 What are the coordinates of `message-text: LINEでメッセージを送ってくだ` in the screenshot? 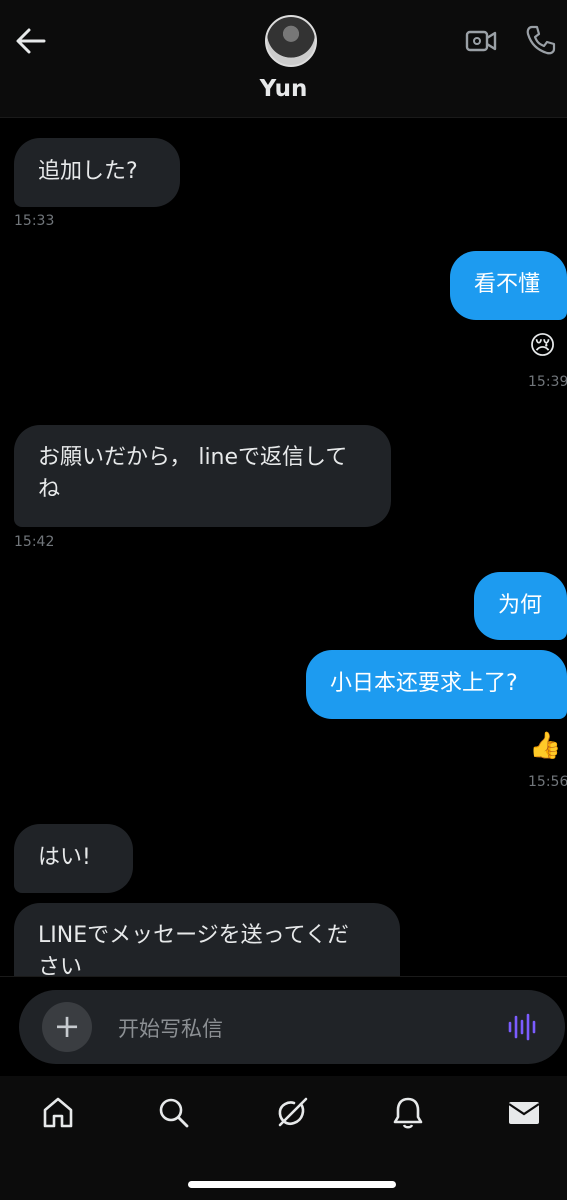 It's located at (193, 935).